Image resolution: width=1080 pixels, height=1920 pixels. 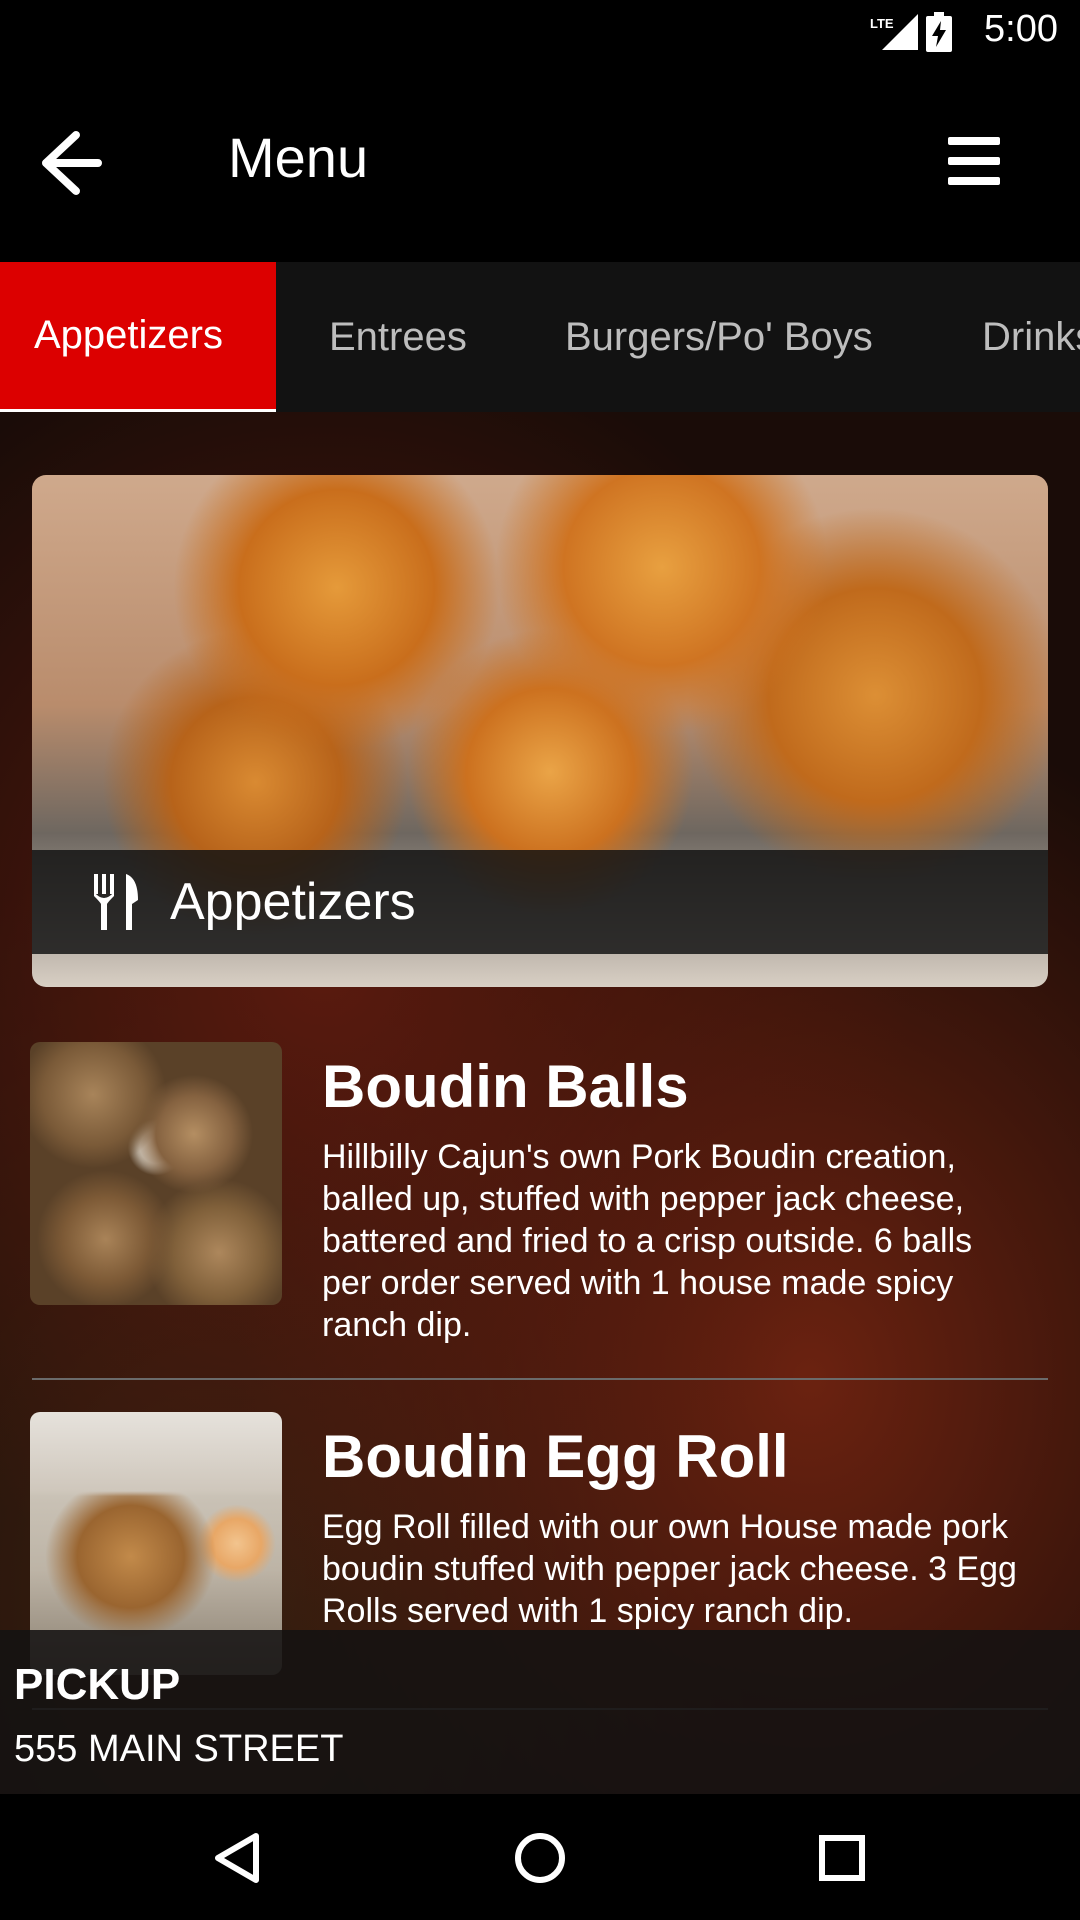 I want to click on tab-label: Burgers/Po' Boys, so click(x=719, y=336).